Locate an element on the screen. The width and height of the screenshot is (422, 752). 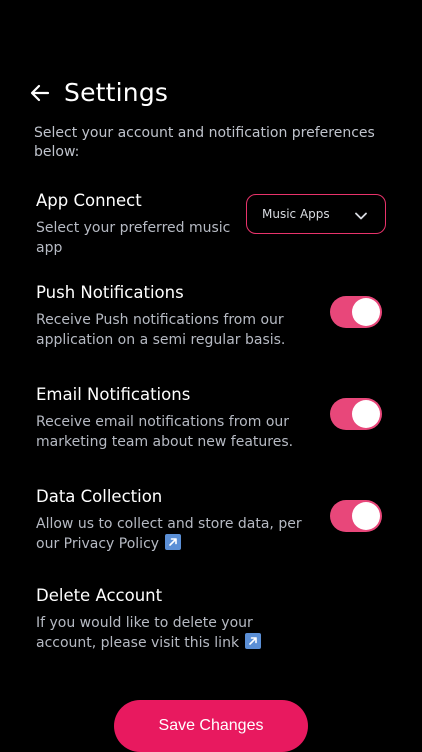
chevron-down-icon is located at coordinates (361, 216).